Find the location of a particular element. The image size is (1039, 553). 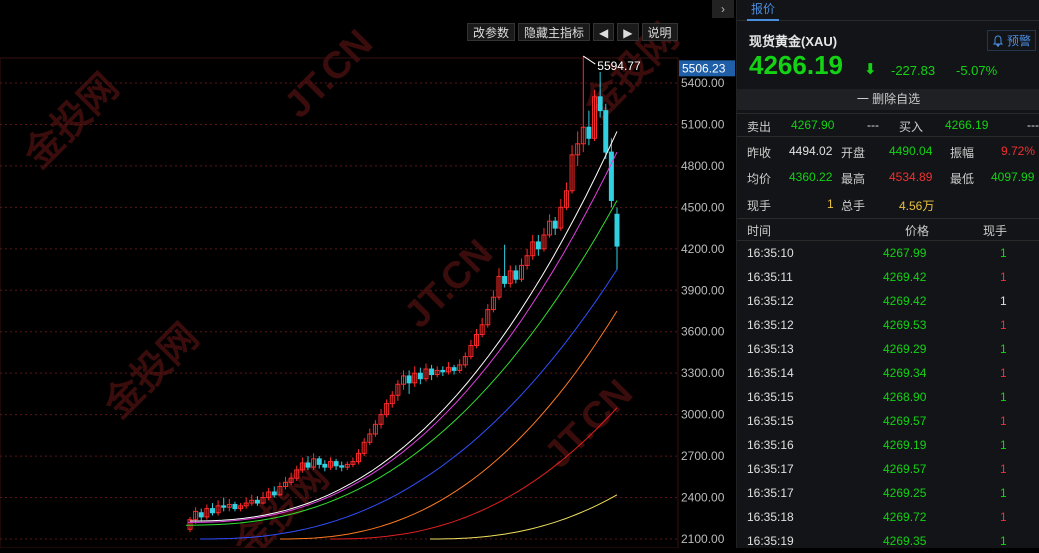

low-label: 最低 is located at coordinates (962, 179).